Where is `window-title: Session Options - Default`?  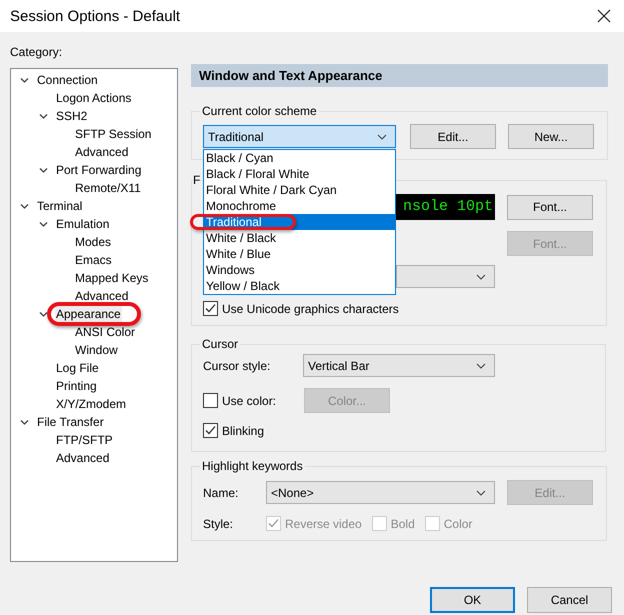 window-title: Session Options - Default is located at coordinates (95, 16).